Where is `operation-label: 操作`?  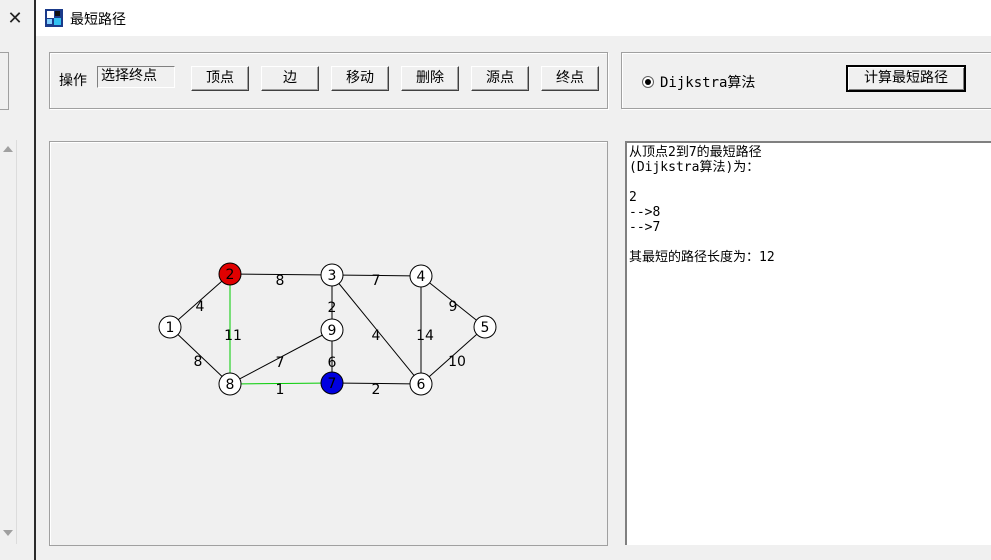 operation-label: 操作 is located at coordinates (73, 81).